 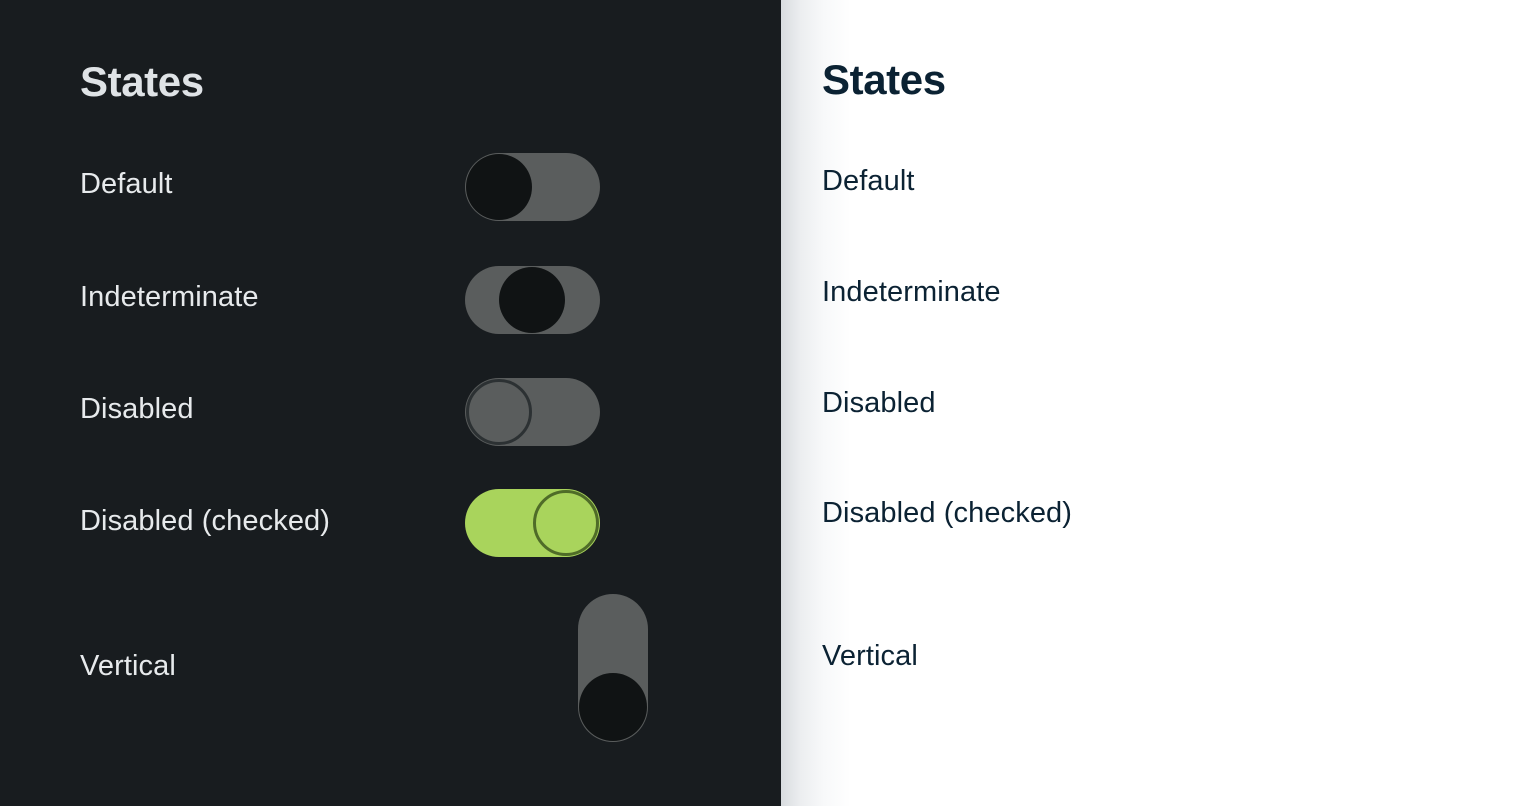 What do you see at coordinates (884, 79) in the screenshot?
I see `page-title-light: States` at bounding box center [884, 79].